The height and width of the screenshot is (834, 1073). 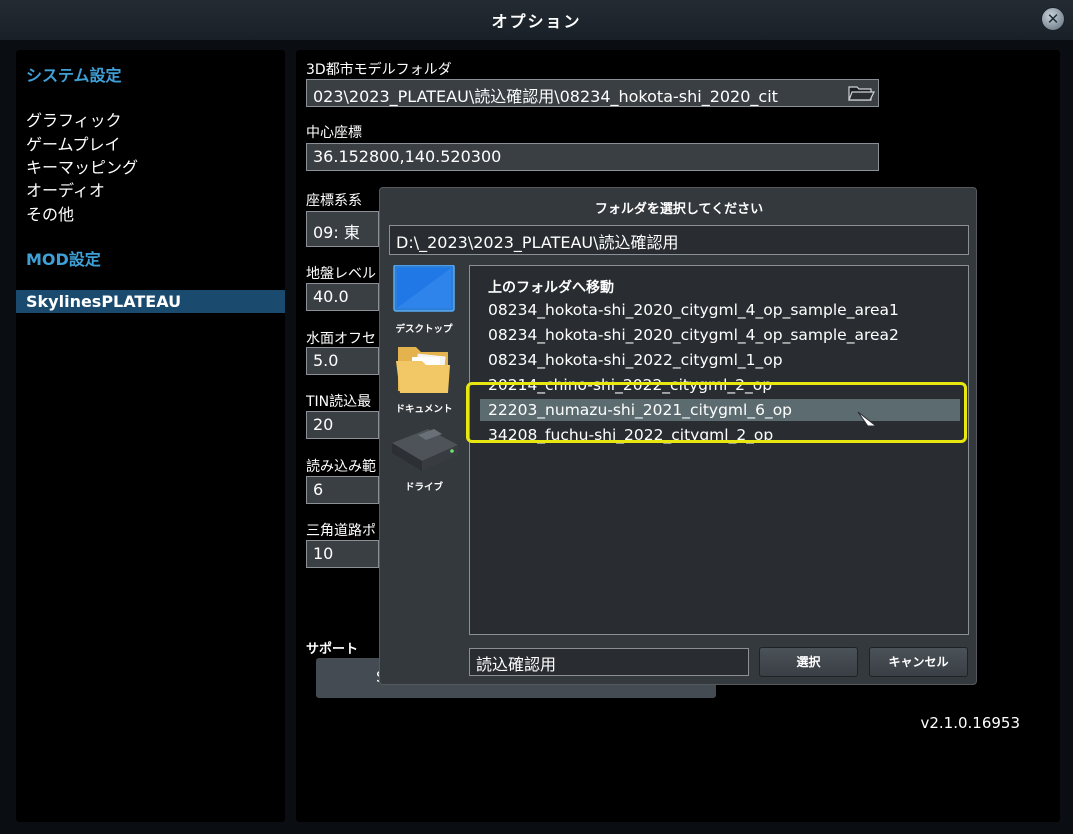 I want to click on triangle-road-label: 三角道路ポ, so click(x=341, y=531).